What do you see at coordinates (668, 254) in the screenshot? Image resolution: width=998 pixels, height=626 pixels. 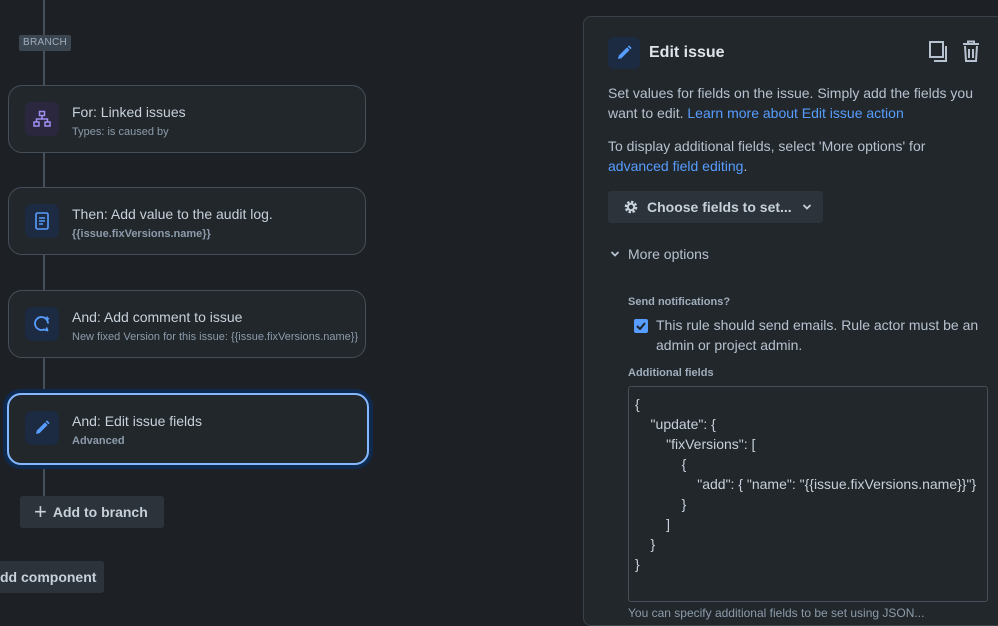 I see `more-options-label: More options` at bounding box center [668, 254].